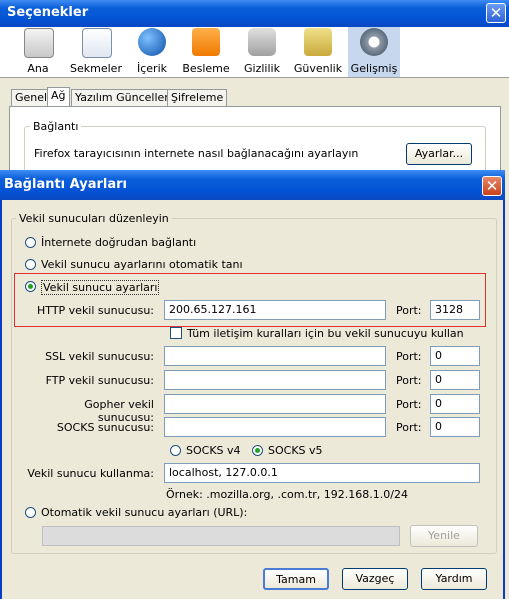 This screenshot has height=599, width=509. What do you see at coordinates (257, 450) in the screenshot?
I see `radio-socks-v5` at bounding box center [257, 450].